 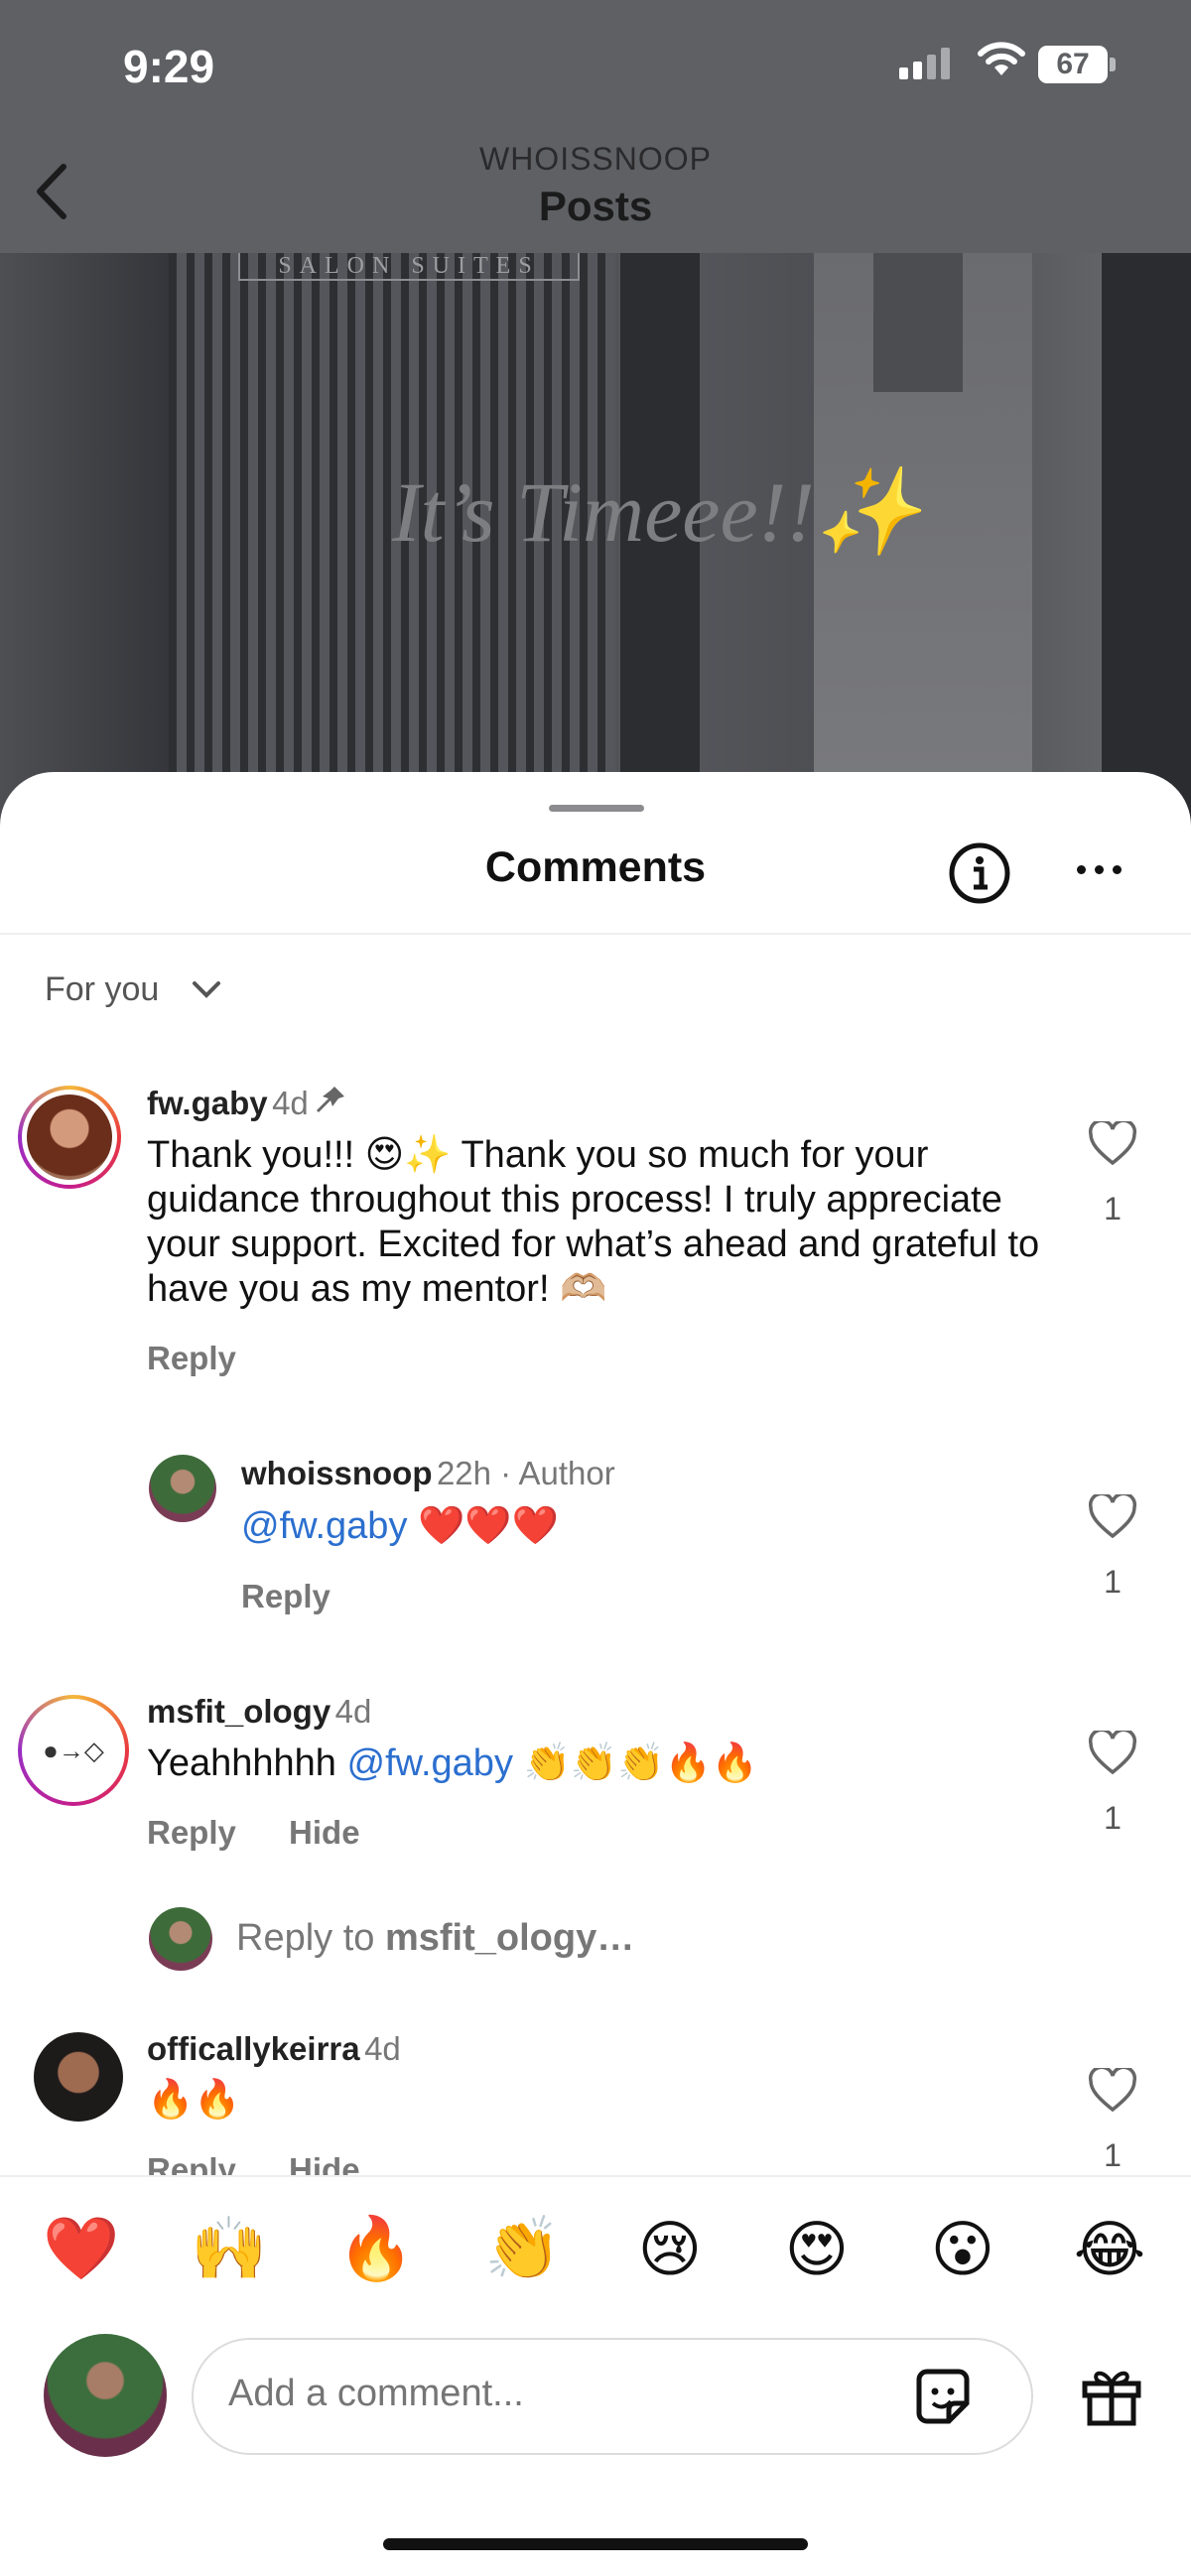 I want to click on comment-input, so click(x=550, y=2394).